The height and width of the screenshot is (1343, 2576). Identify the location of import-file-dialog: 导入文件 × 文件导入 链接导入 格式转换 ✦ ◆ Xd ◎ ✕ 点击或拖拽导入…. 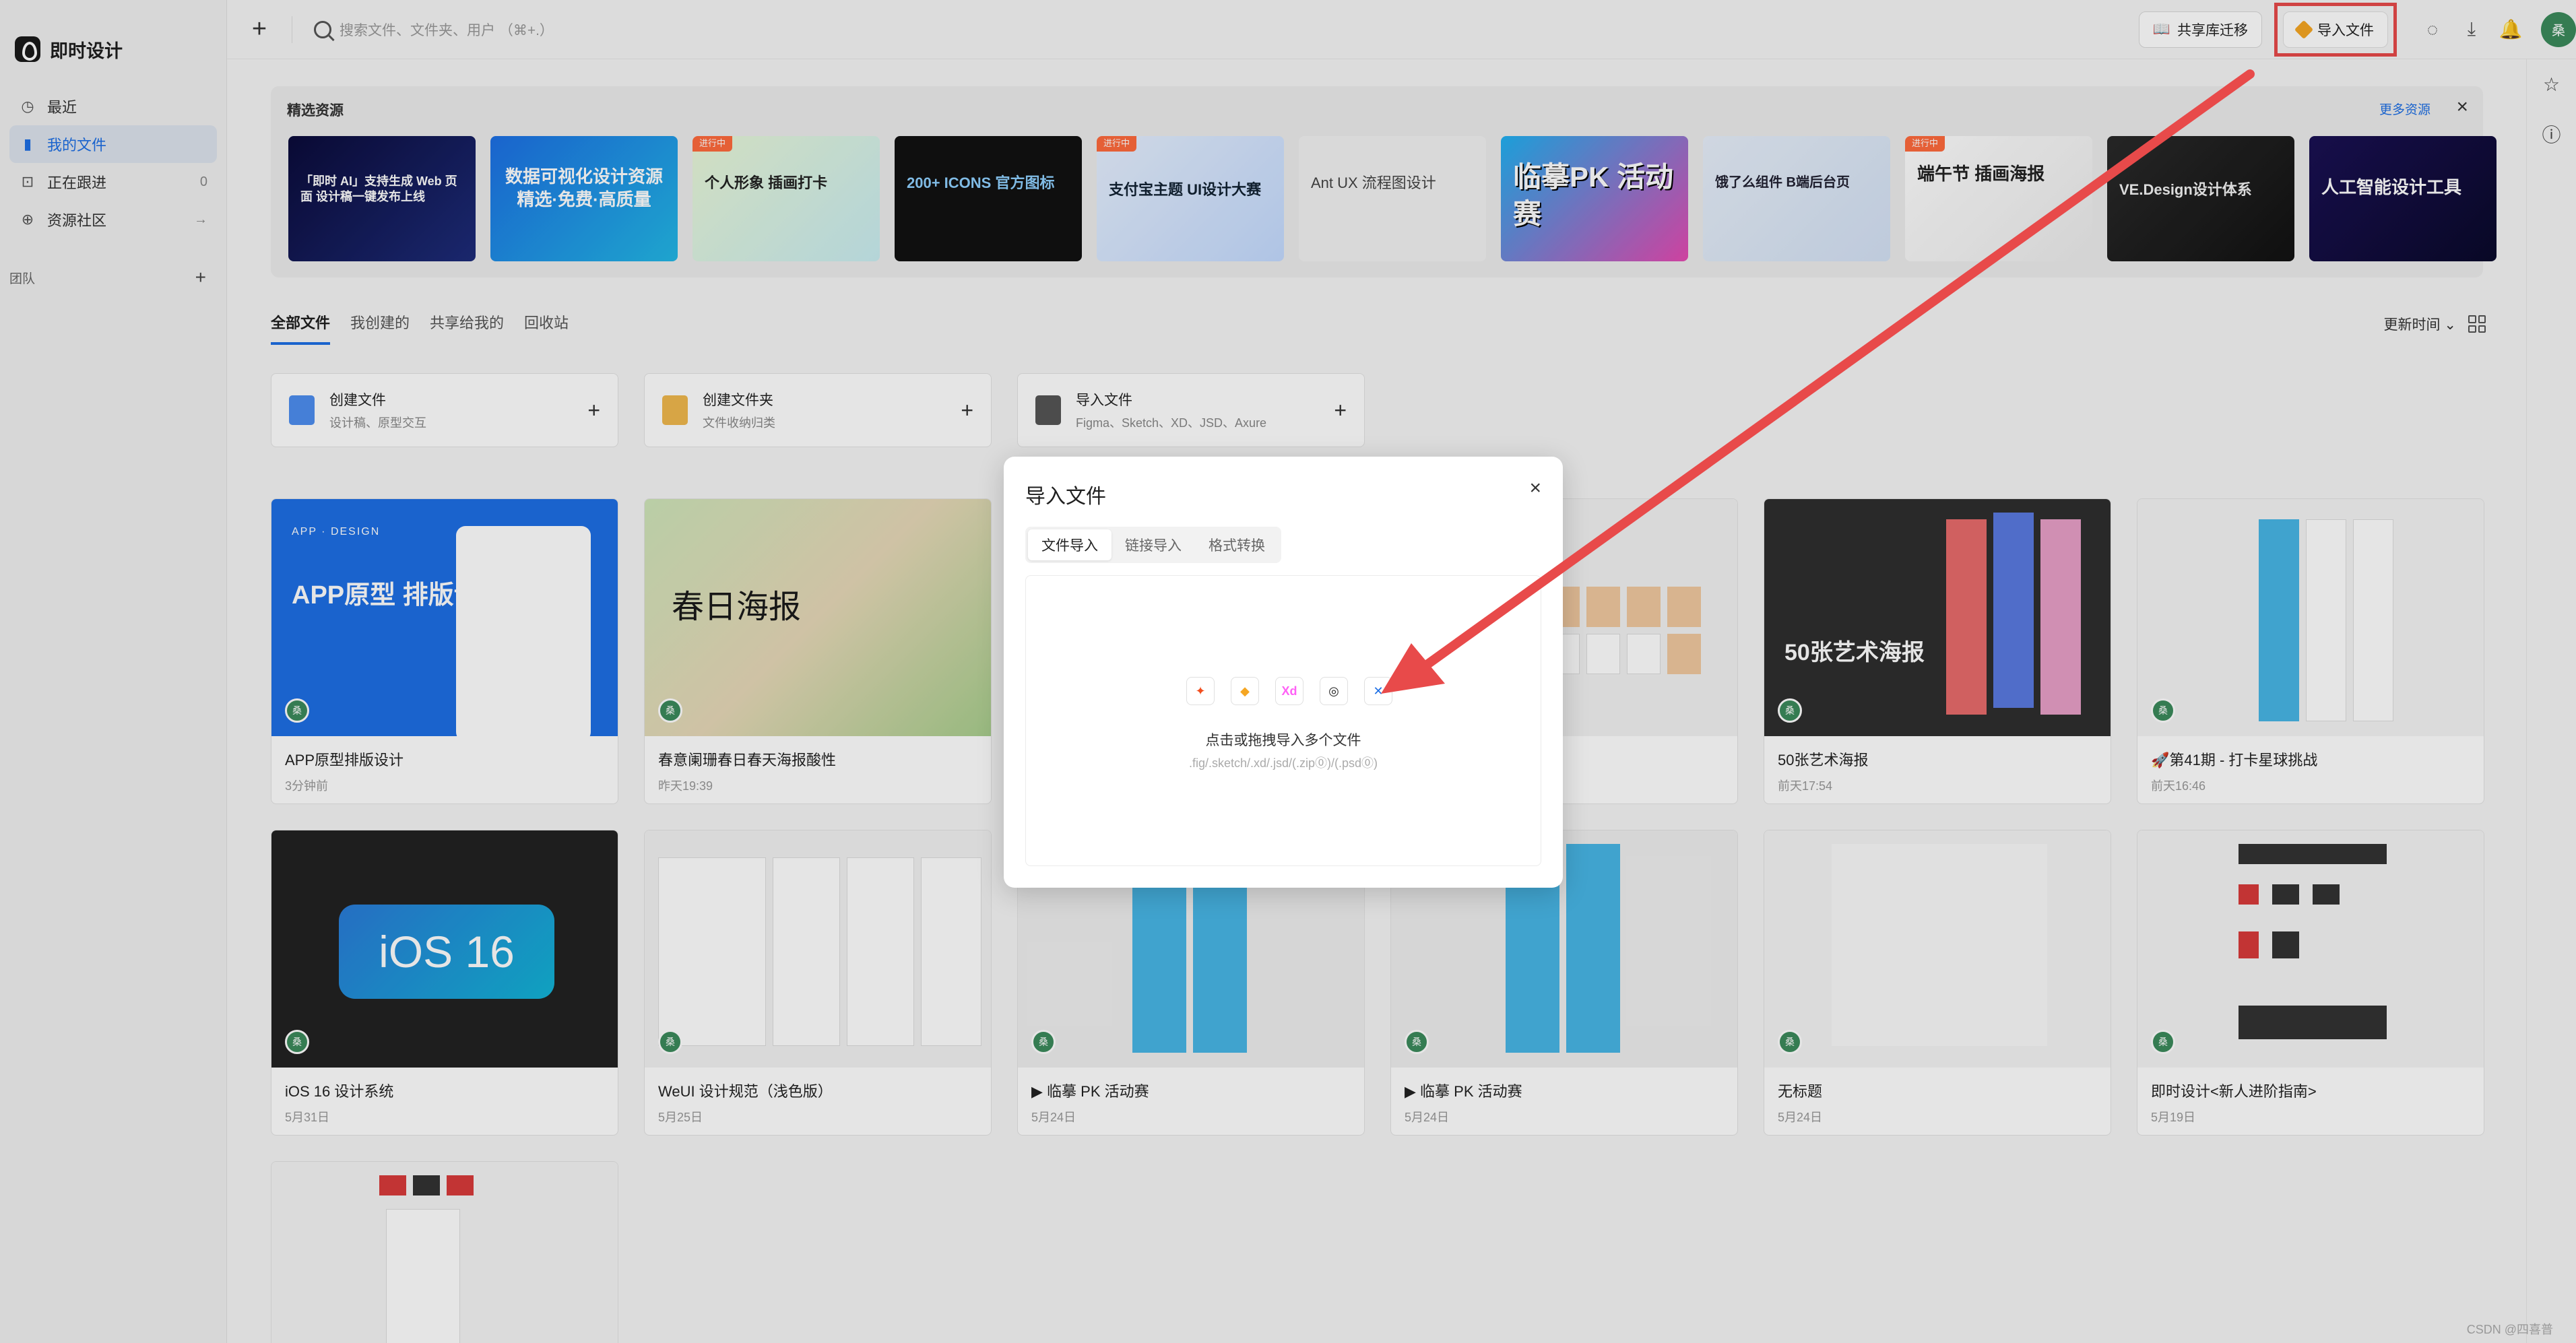
(1283, 672).